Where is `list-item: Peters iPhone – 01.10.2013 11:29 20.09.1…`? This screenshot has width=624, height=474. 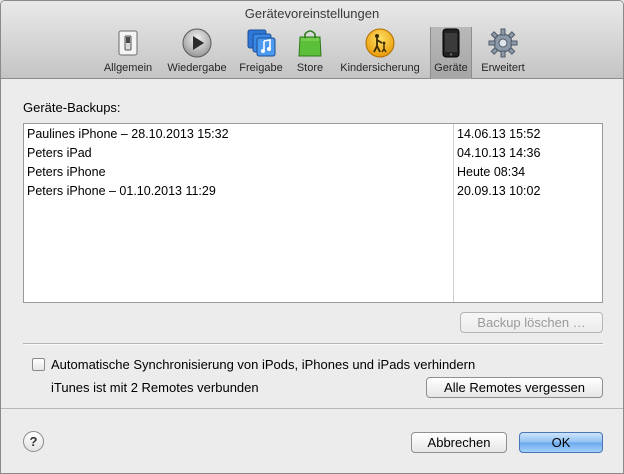
list-item: Peters iPhone – 01.10.2013 11:29 20.09.1… is located at coordinates (313, 191).